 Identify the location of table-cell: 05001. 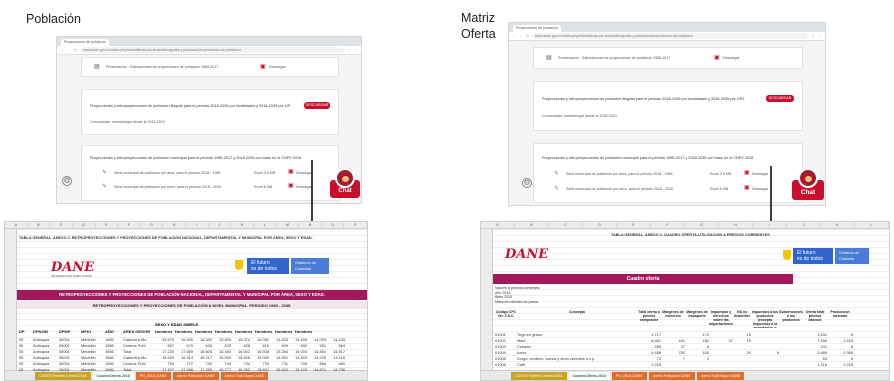
(70, 345).